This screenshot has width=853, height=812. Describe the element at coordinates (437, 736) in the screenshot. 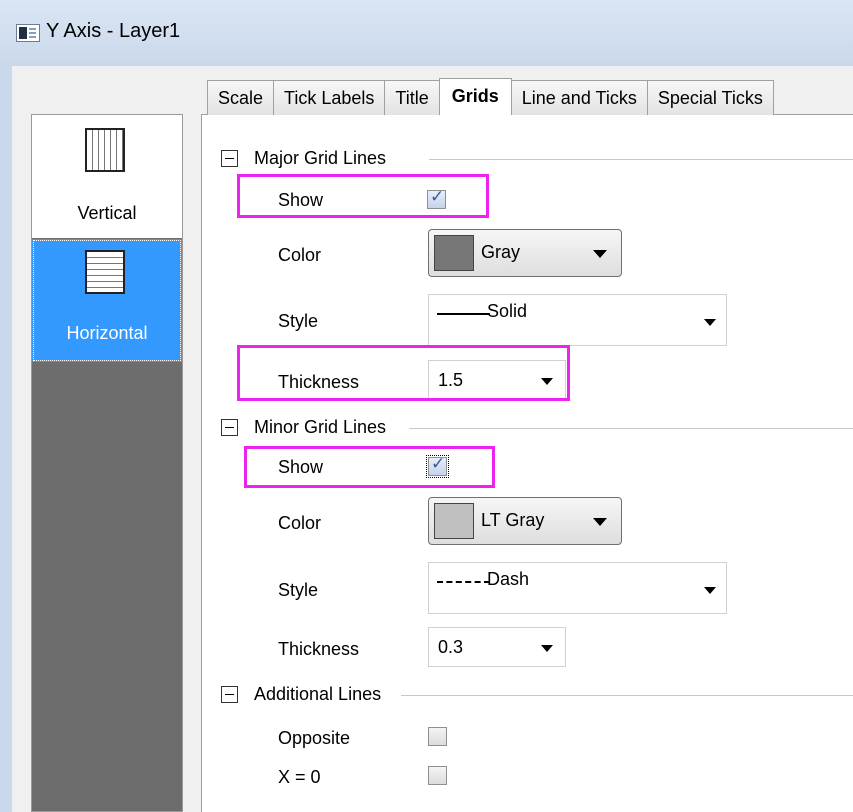

I see `opposite-checkbox` at that location.